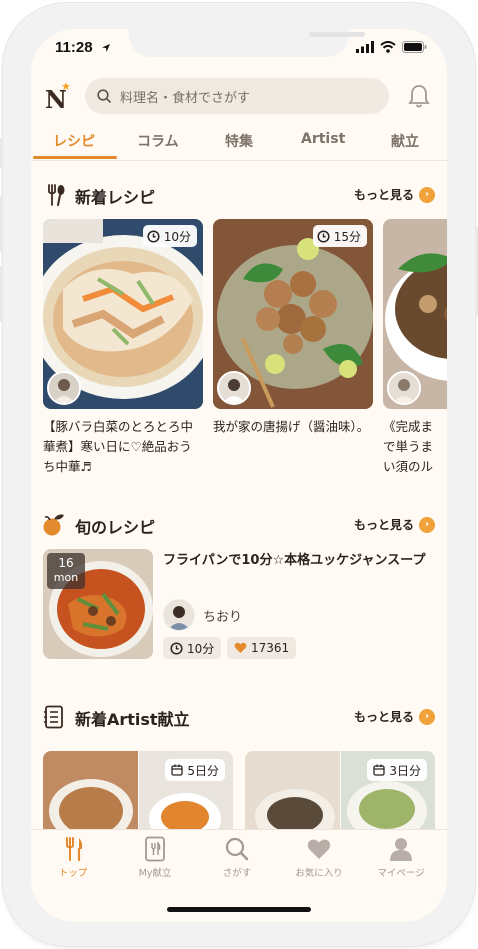 The width and height of the screenshot is (478, 949). I want to click on app-header: N ★ 料理名・食材でさがす, so click(239, 97).